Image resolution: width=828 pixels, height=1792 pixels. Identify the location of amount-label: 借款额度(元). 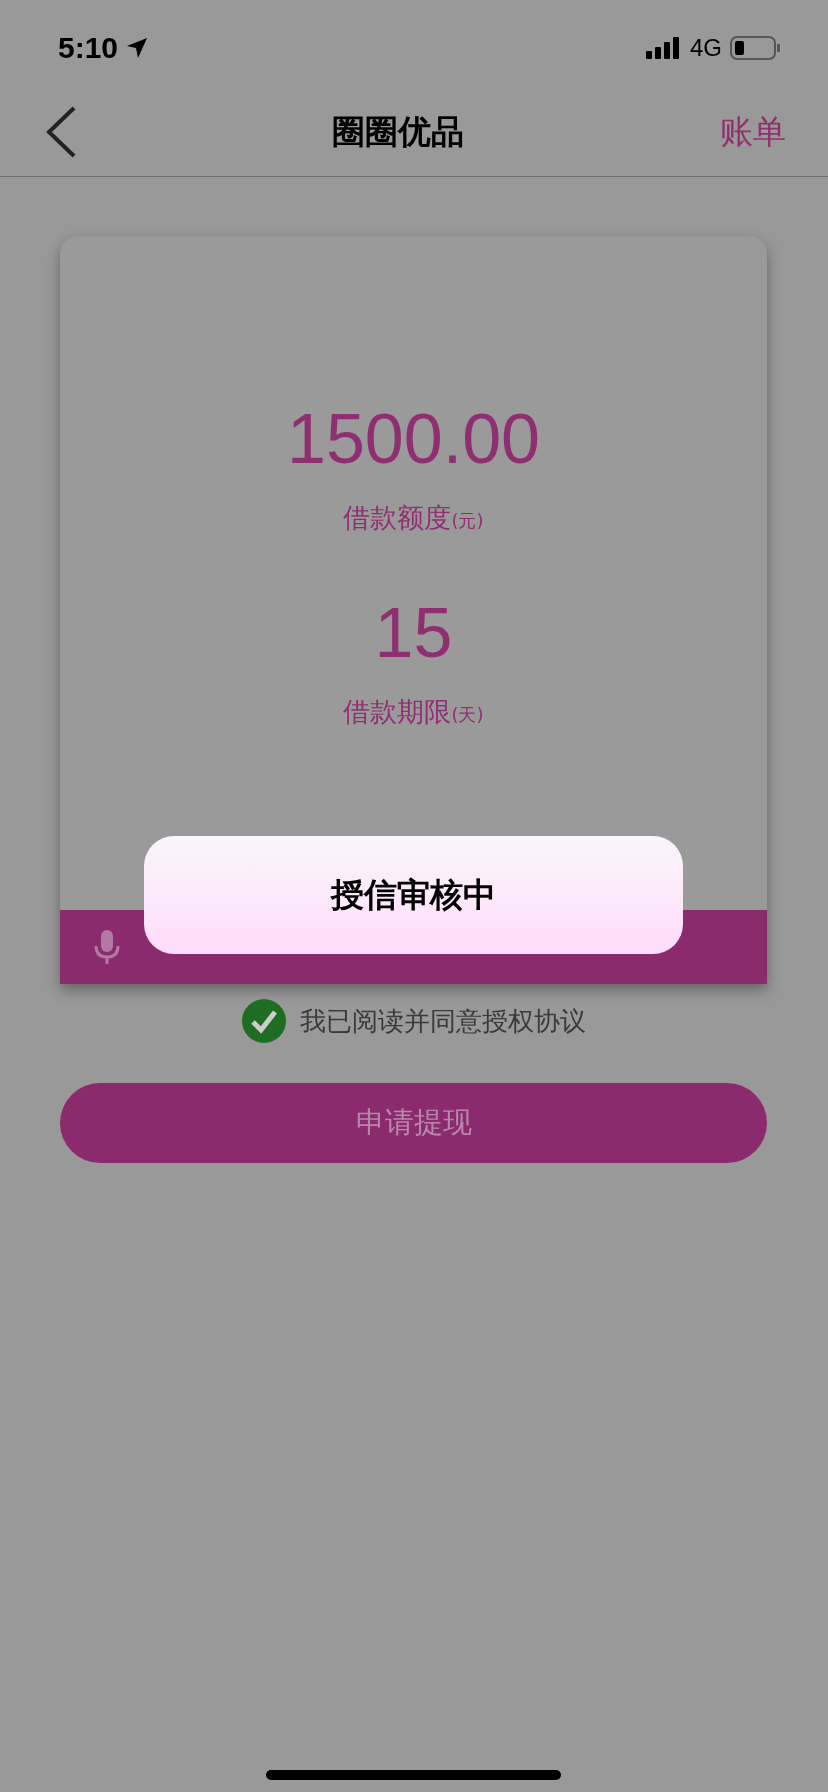
(413, 518).